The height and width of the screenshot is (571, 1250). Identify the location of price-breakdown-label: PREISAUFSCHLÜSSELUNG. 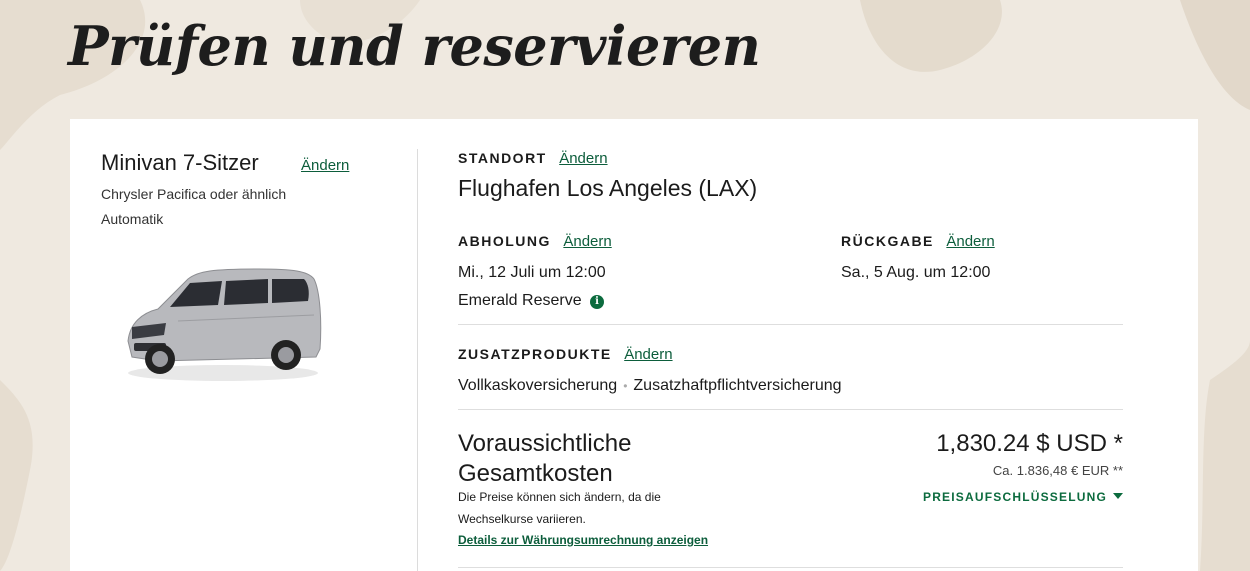
(1014, 497).